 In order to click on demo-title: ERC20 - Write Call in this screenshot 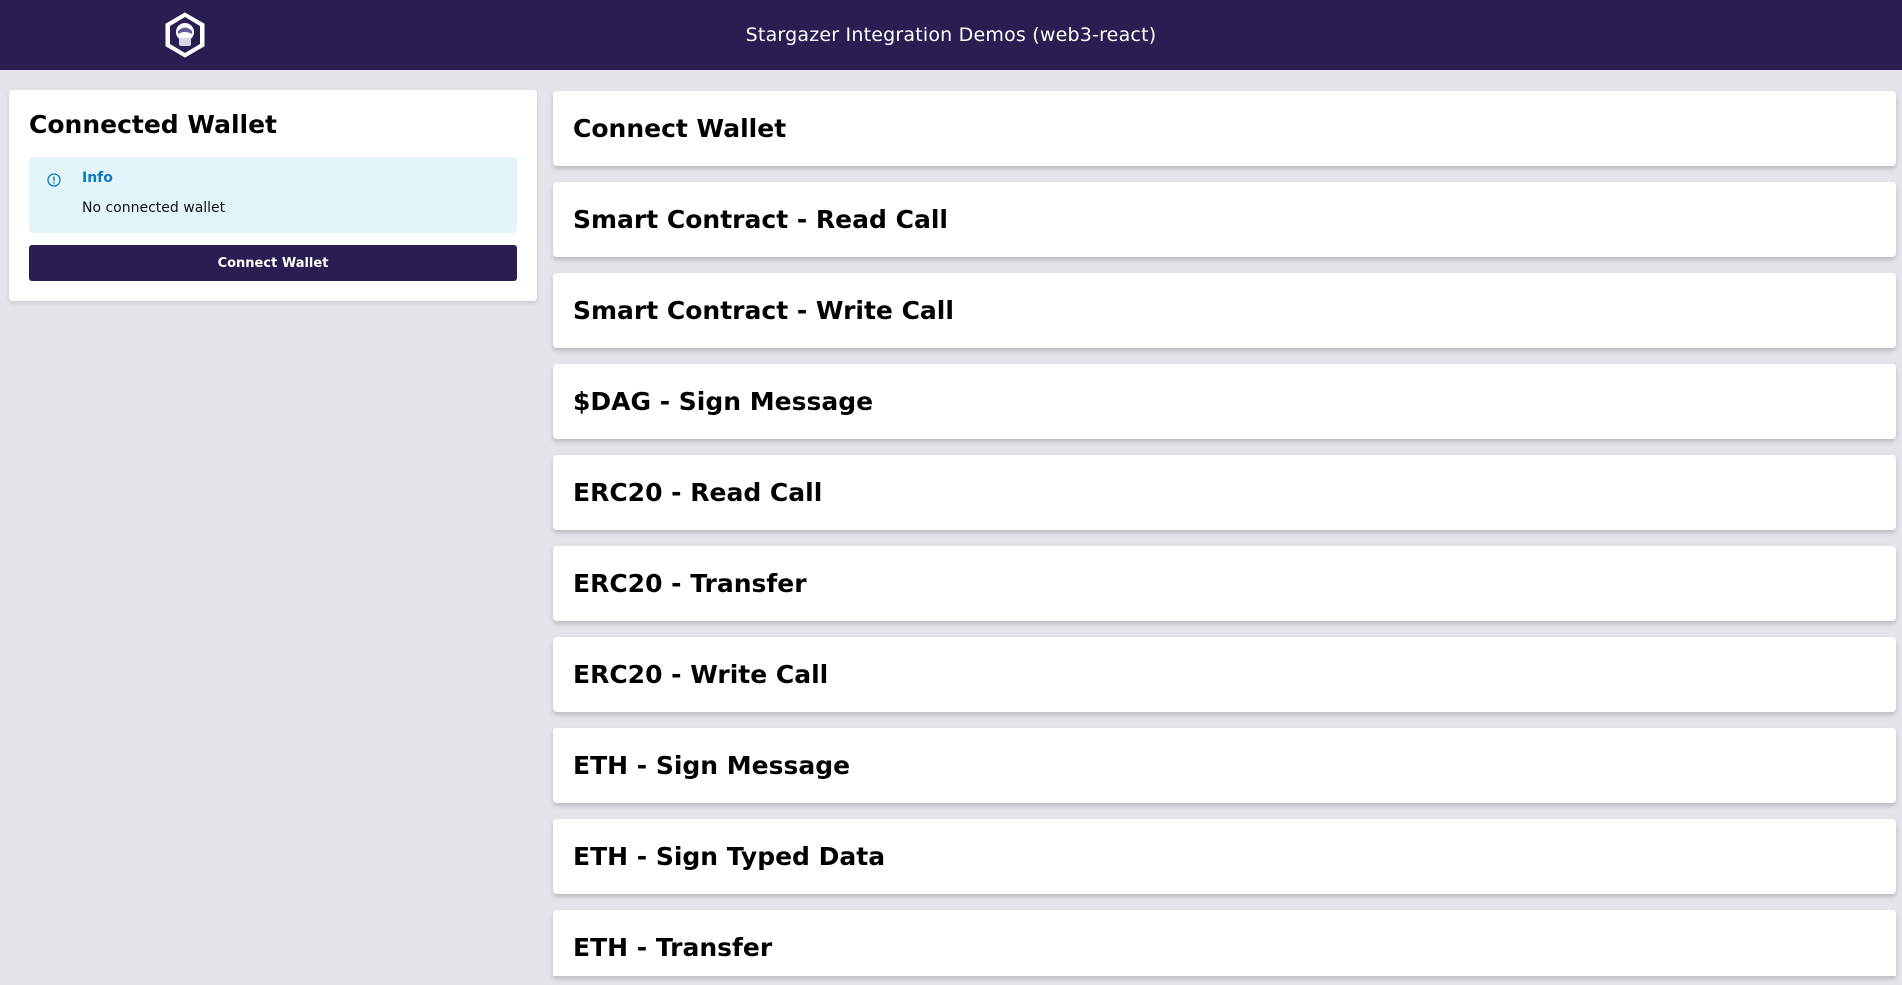, I will do `click(701, 674)`.